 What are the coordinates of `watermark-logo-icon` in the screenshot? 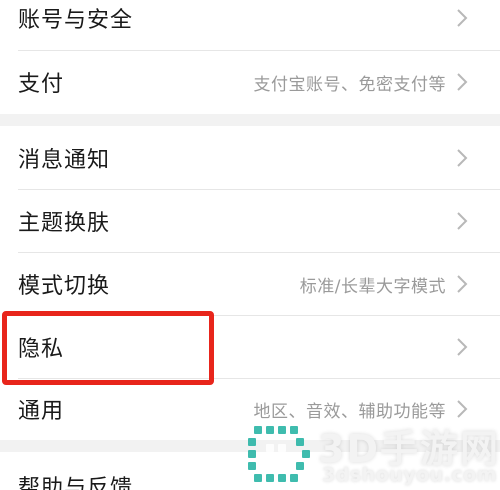 It's located at (279, 454).